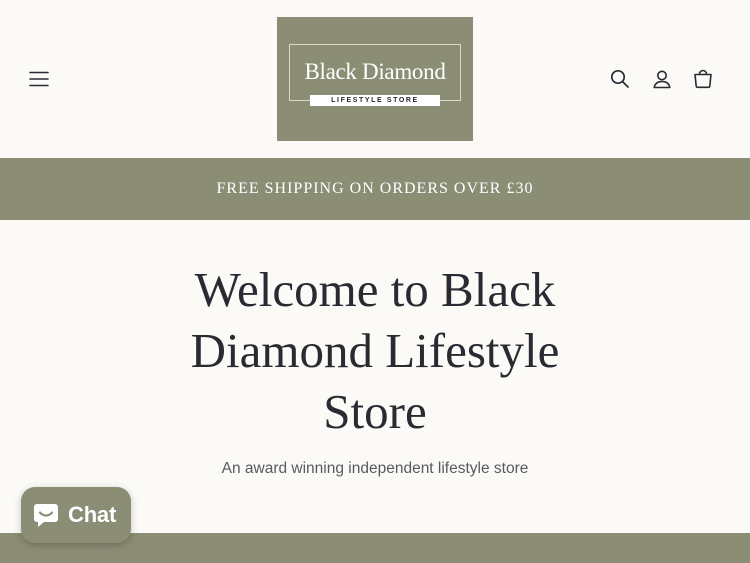  I want to click on cart-icon, so click(703, 79).